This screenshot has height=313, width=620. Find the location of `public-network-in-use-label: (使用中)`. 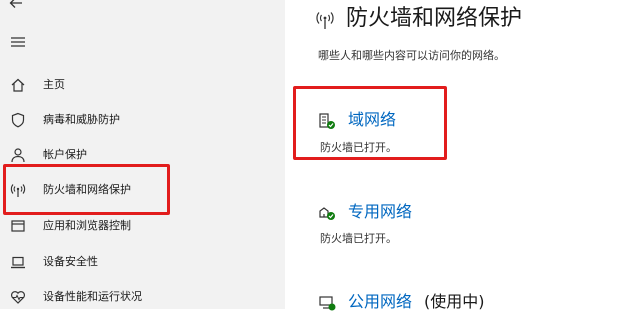

public-network-in-use-label: (使用中) is located at coordinates (454, 301).